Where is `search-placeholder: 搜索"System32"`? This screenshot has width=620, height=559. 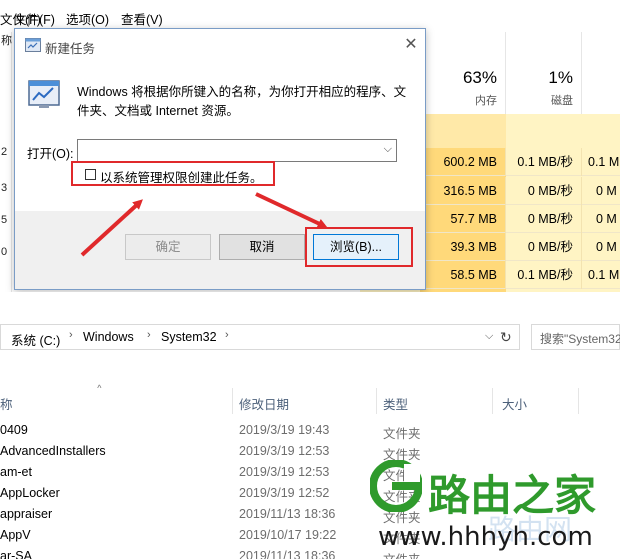
search-placeholder: 搜索"System32" is located at coordinates (580, 339).